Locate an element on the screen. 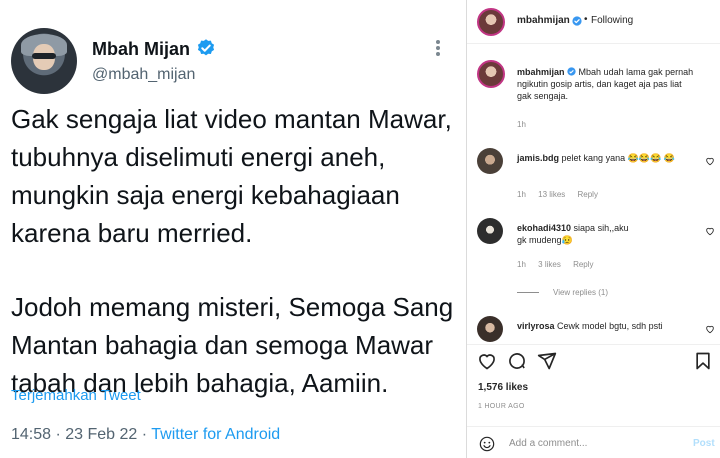 Image resolution: width=720 pixels, height=458 pixels. tweet-meta: 14:58 · 23 Feb 22 · Twitter for Android is located at coordinates (145, 435).